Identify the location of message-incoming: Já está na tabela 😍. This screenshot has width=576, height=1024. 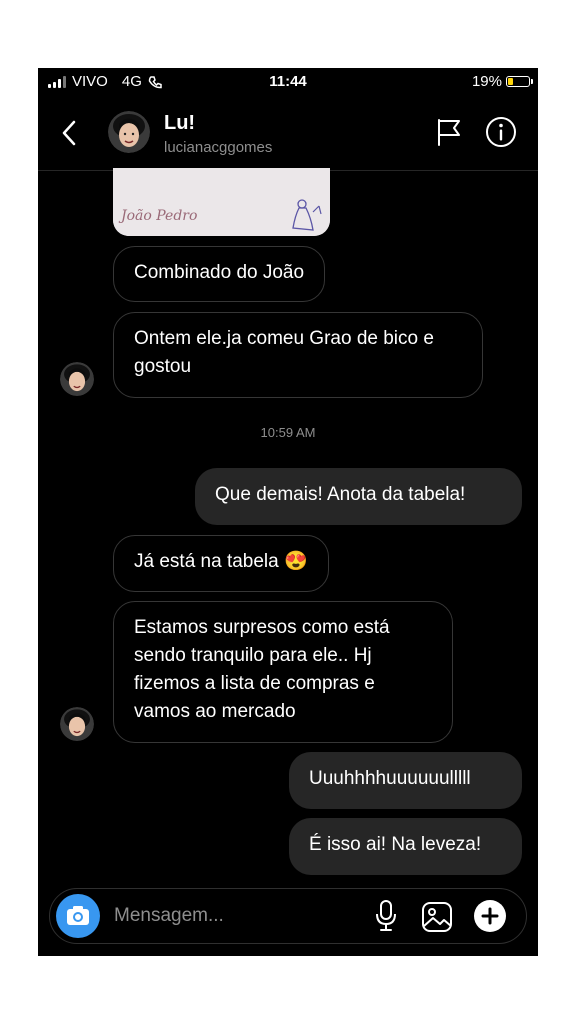
(221, 563).